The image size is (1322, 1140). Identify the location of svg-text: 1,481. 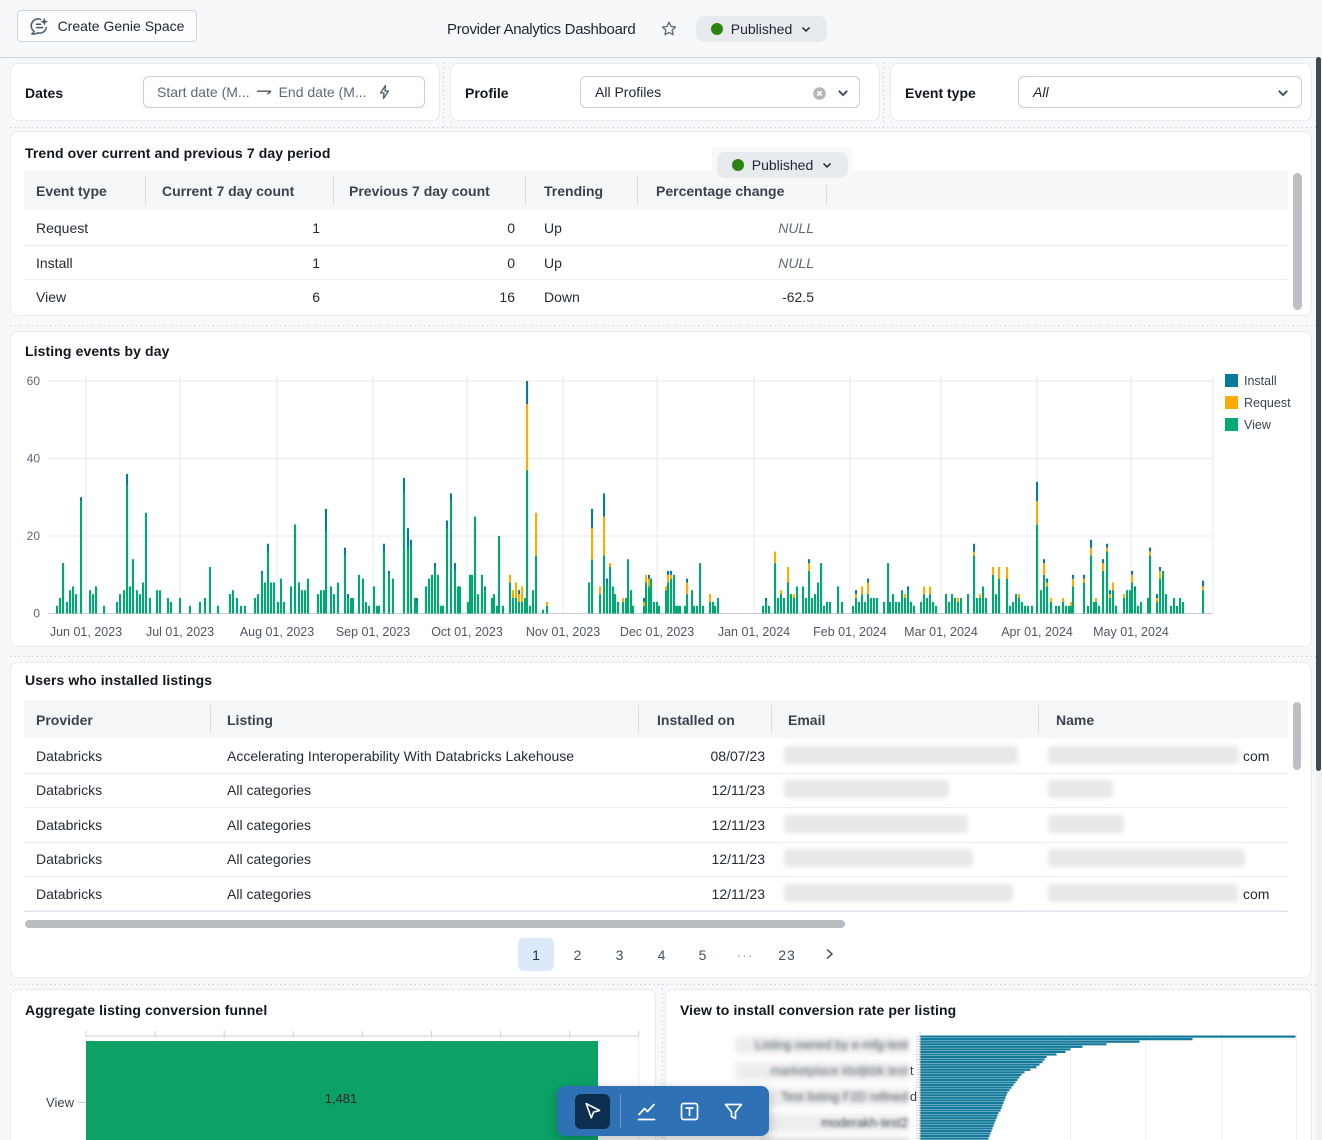
(341, 1098).